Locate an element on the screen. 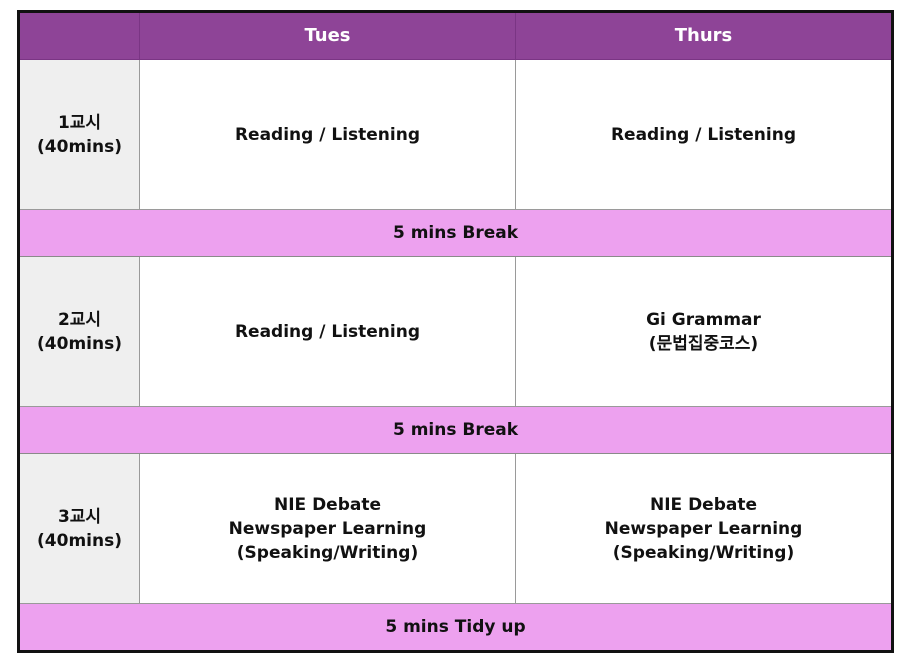 This screenshot has height=659, width=906. tues-class-1: Reading / Listening is located at coordinates (327, 134).